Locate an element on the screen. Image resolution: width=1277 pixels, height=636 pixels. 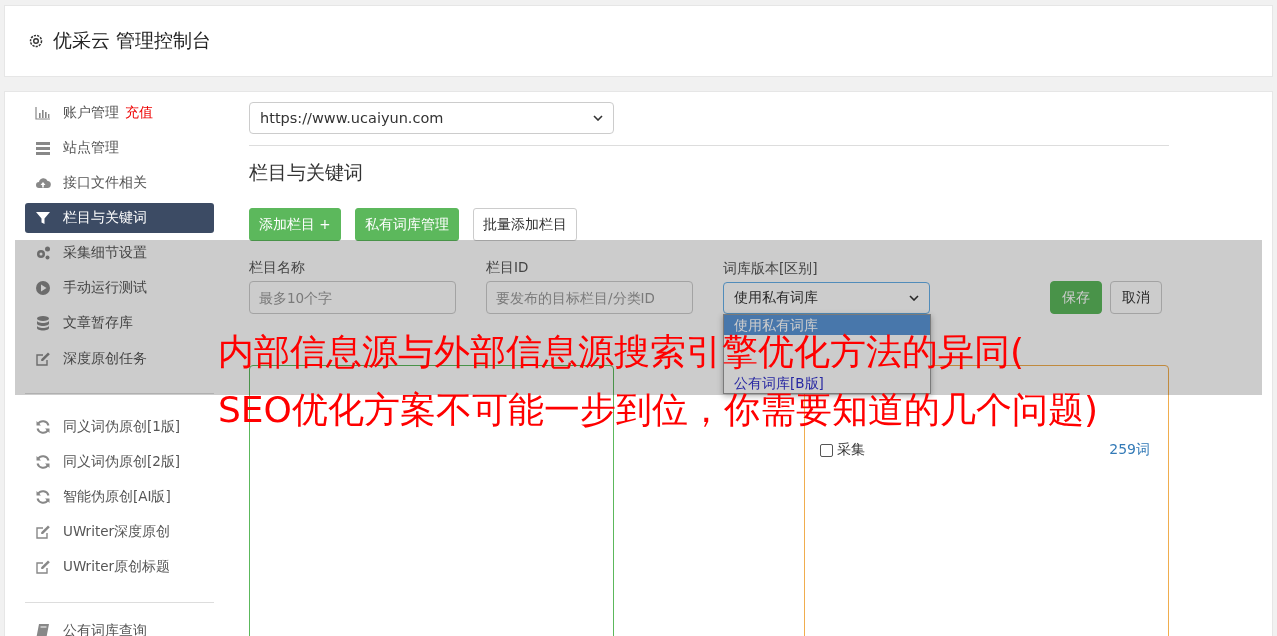
sidebar-item-label: 站点管理 is located at coordinates (91, 147).